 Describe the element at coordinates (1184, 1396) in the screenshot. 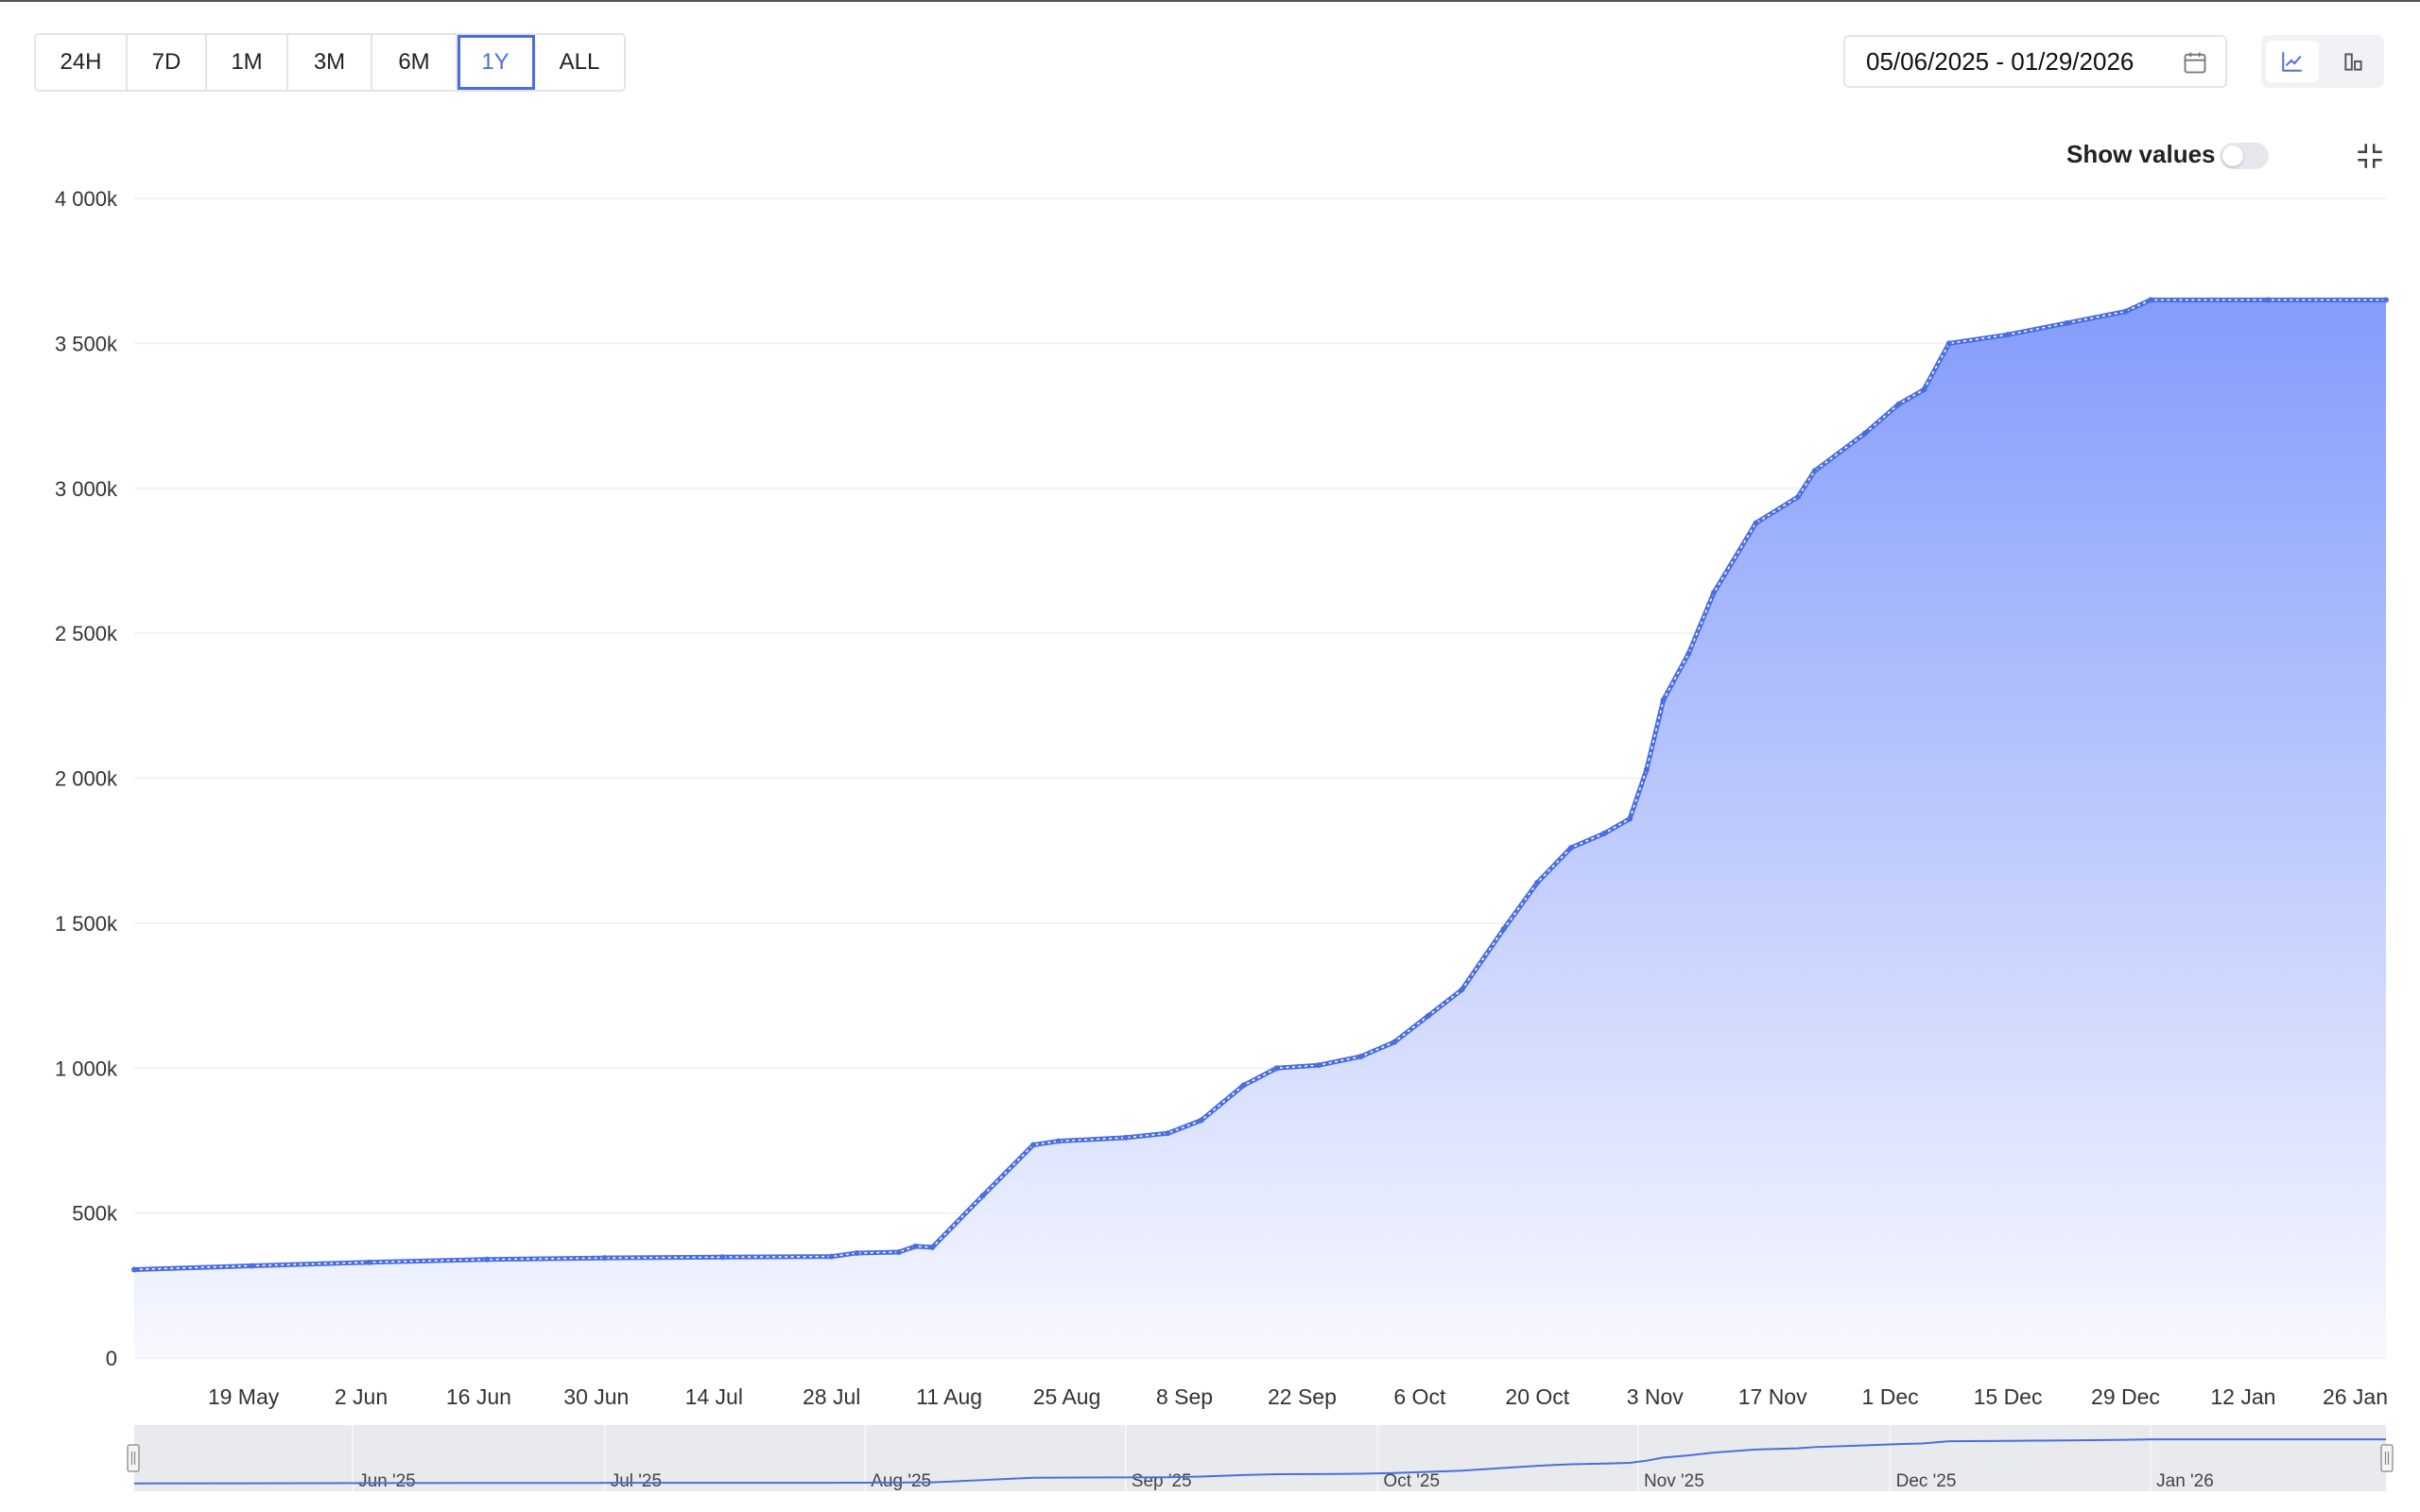

I see `x-tick-label: 8 Sep` at that location.